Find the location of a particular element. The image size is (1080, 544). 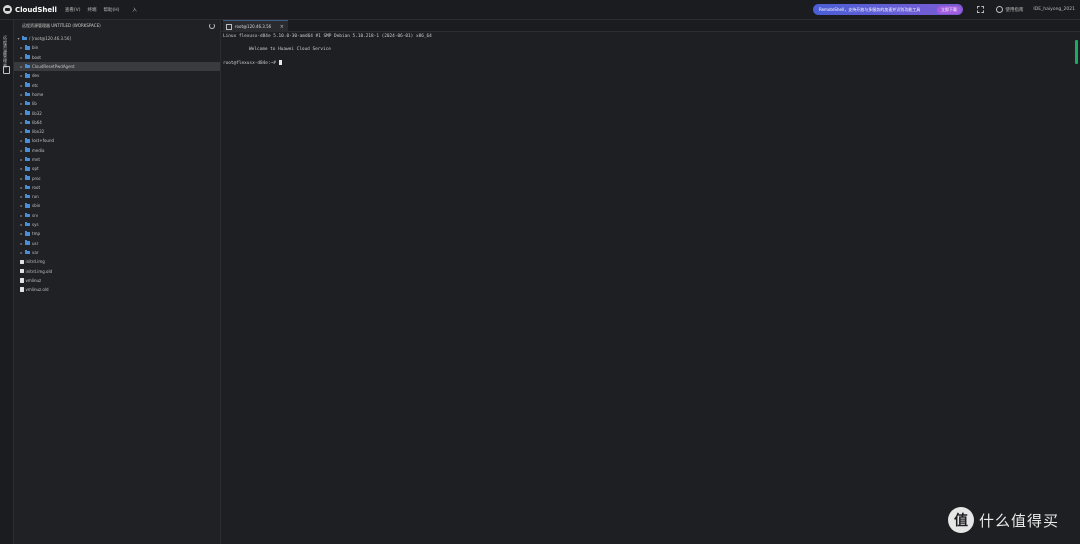

refresh-icon is located at coordinates (212, 26).